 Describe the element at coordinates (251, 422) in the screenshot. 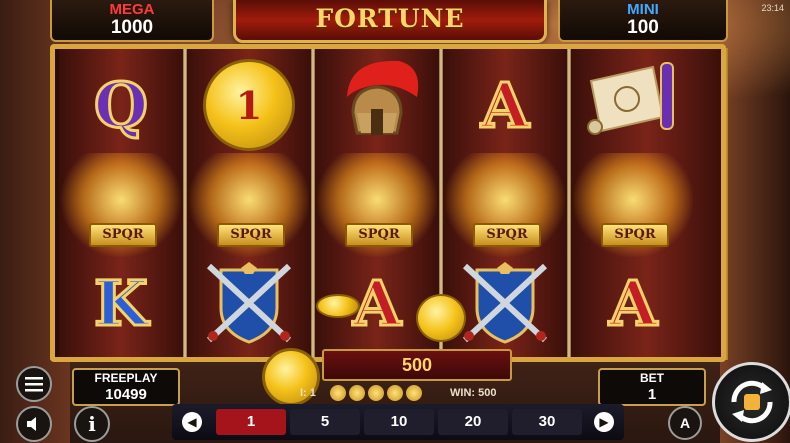

I see `bet-option-1: 1` at that location.